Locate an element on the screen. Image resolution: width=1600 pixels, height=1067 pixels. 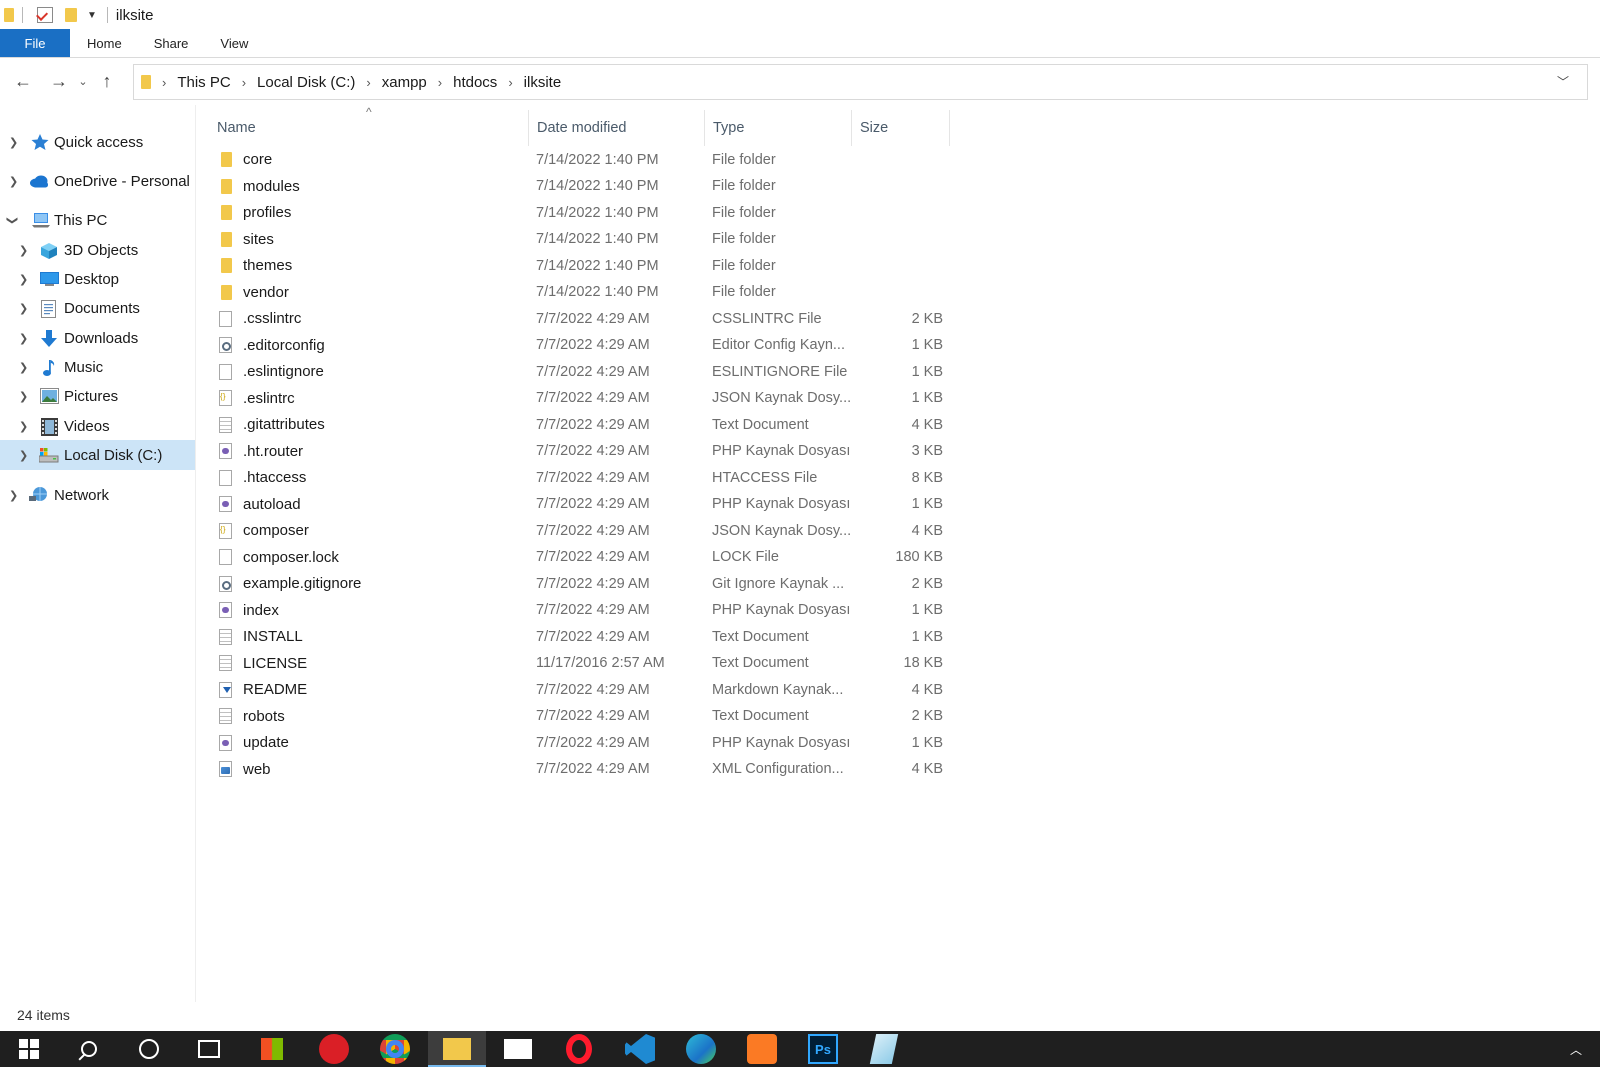
taskbar-app-edge is located at coordinates (701, 1049).